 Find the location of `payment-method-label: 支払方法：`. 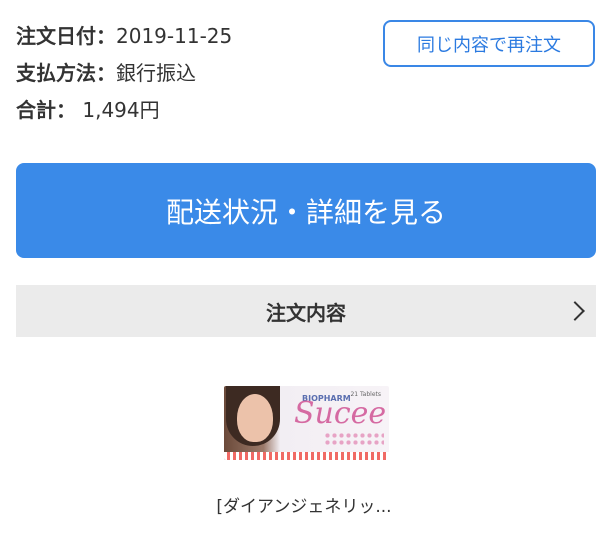

payment-method-label: 支払方法： is located at coordinates (66, 73).